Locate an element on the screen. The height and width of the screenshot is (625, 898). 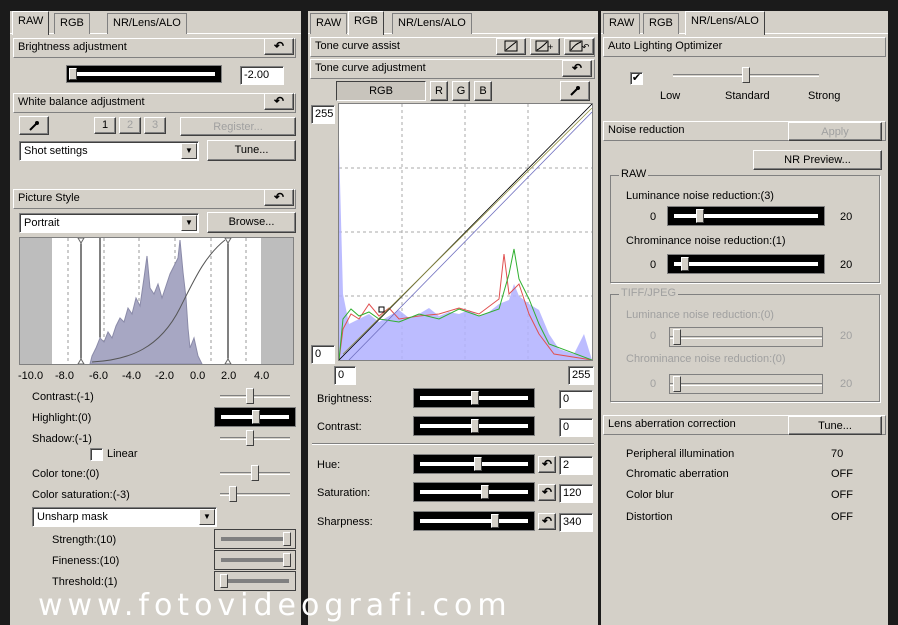
color-saturation-slider is located at coordinates (255, 494).